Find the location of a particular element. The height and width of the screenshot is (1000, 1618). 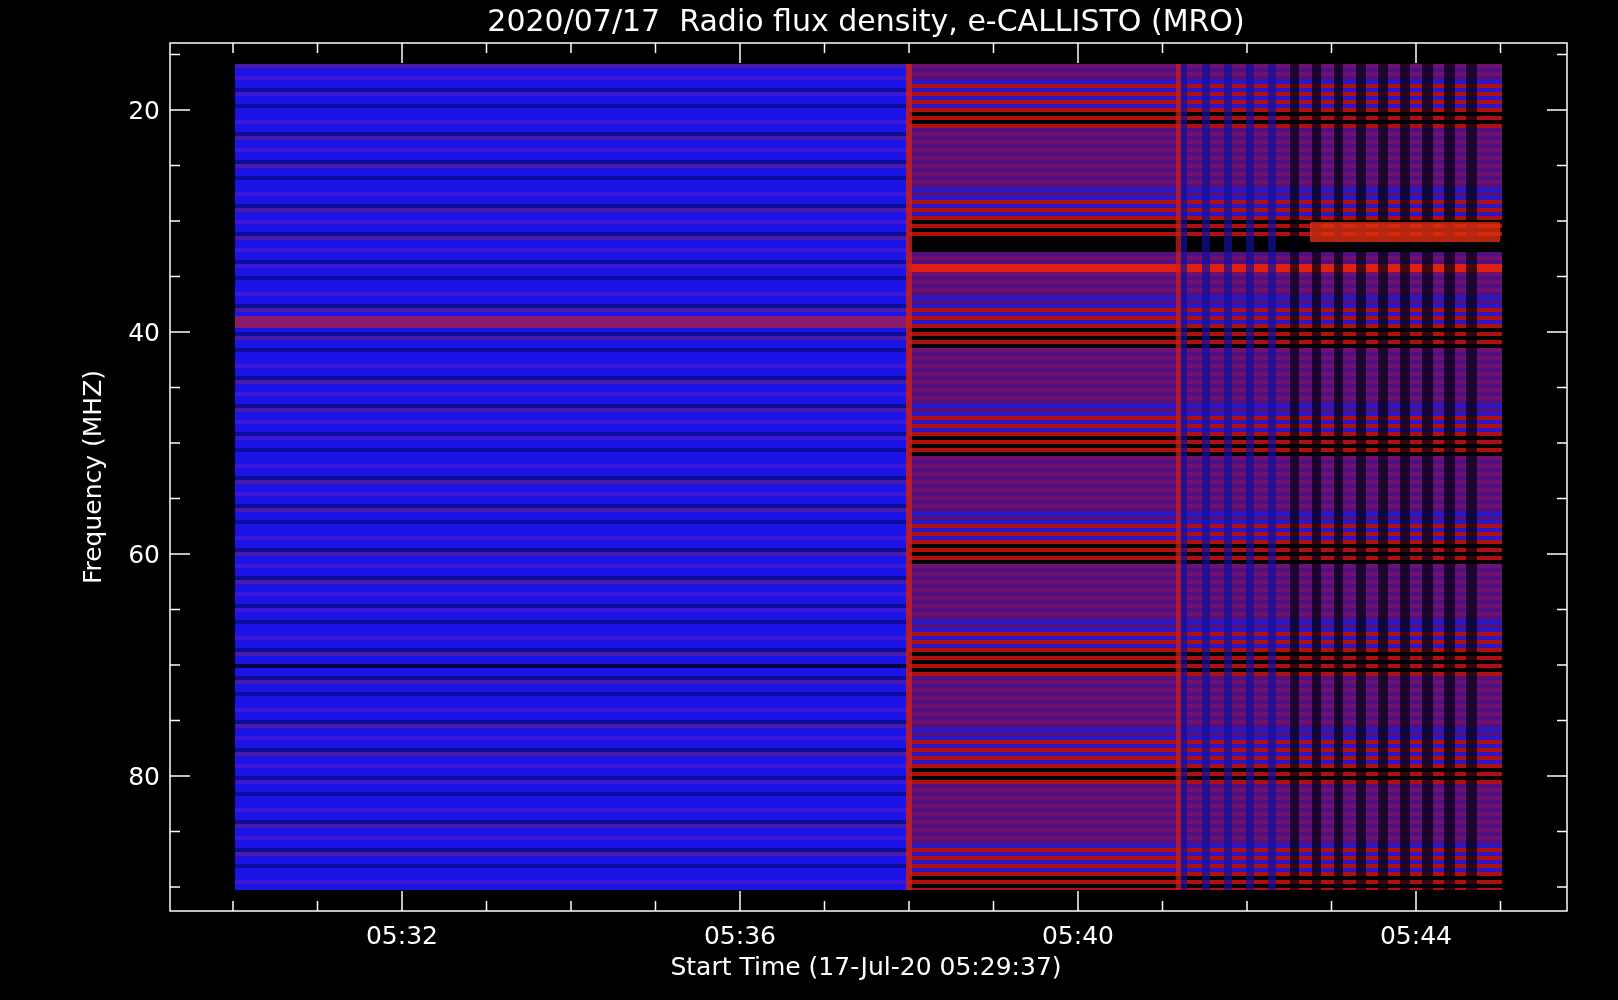

x-tick-label: 05:36 is located at coordinates (740, 935).